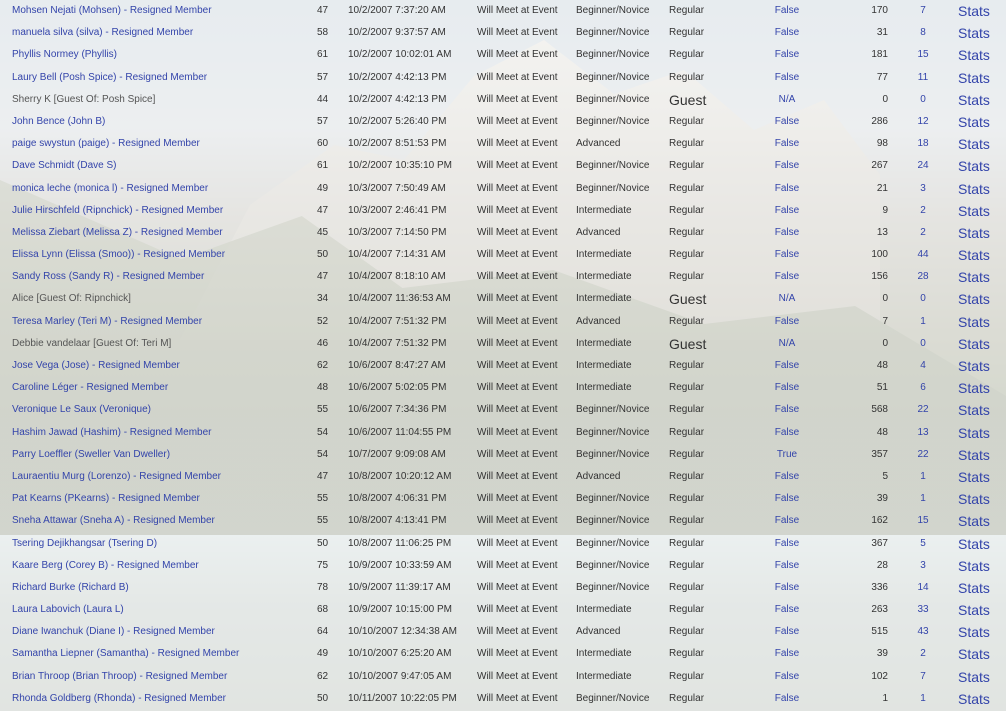 This screenshot has width=1006, height=711. I want to click on member-name-link: Pat Kearns (PKearns) - Resigned Member, so click(106, 499).